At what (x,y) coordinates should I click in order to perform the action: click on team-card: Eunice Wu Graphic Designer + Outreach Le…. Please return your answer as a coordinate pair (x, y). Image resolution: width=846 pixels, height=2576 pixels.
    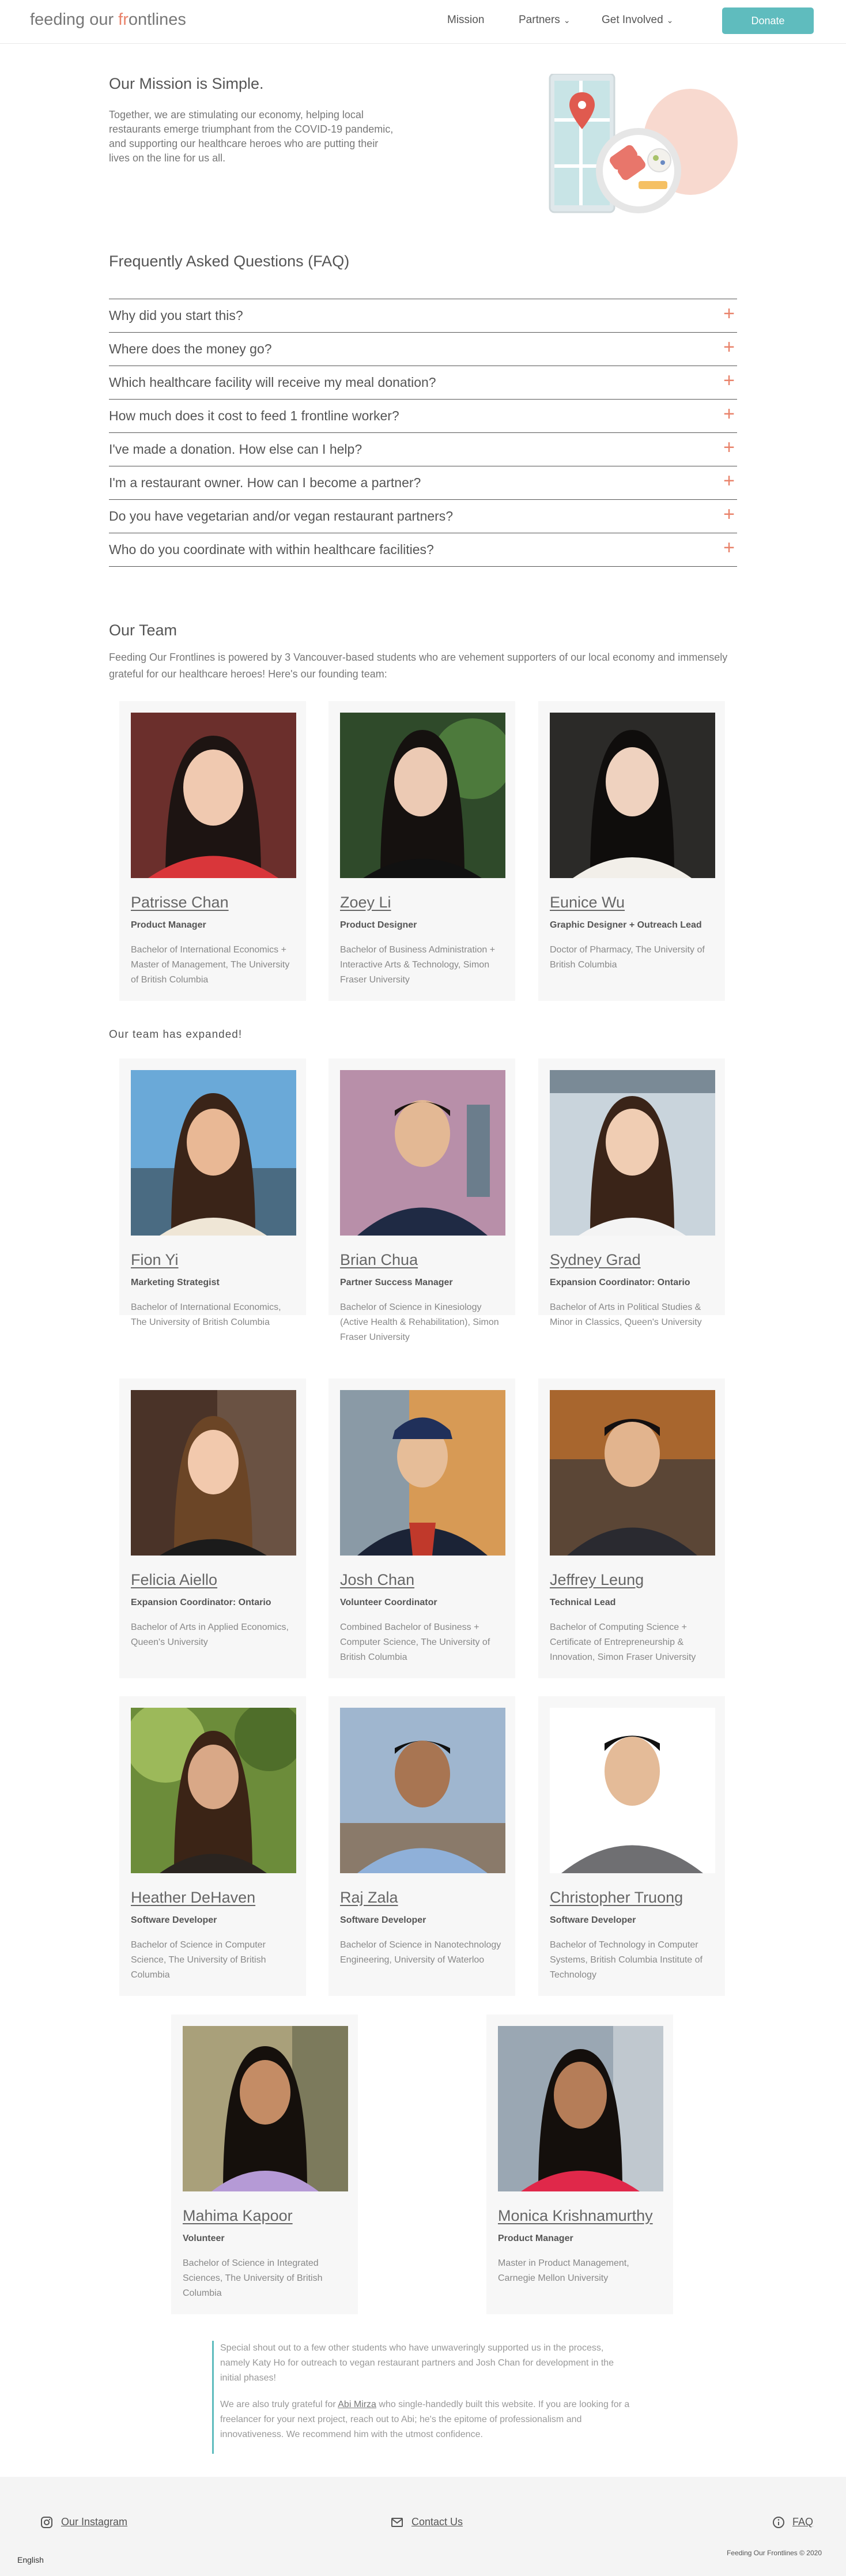
    Looking at the image, I should click on (631, 851).